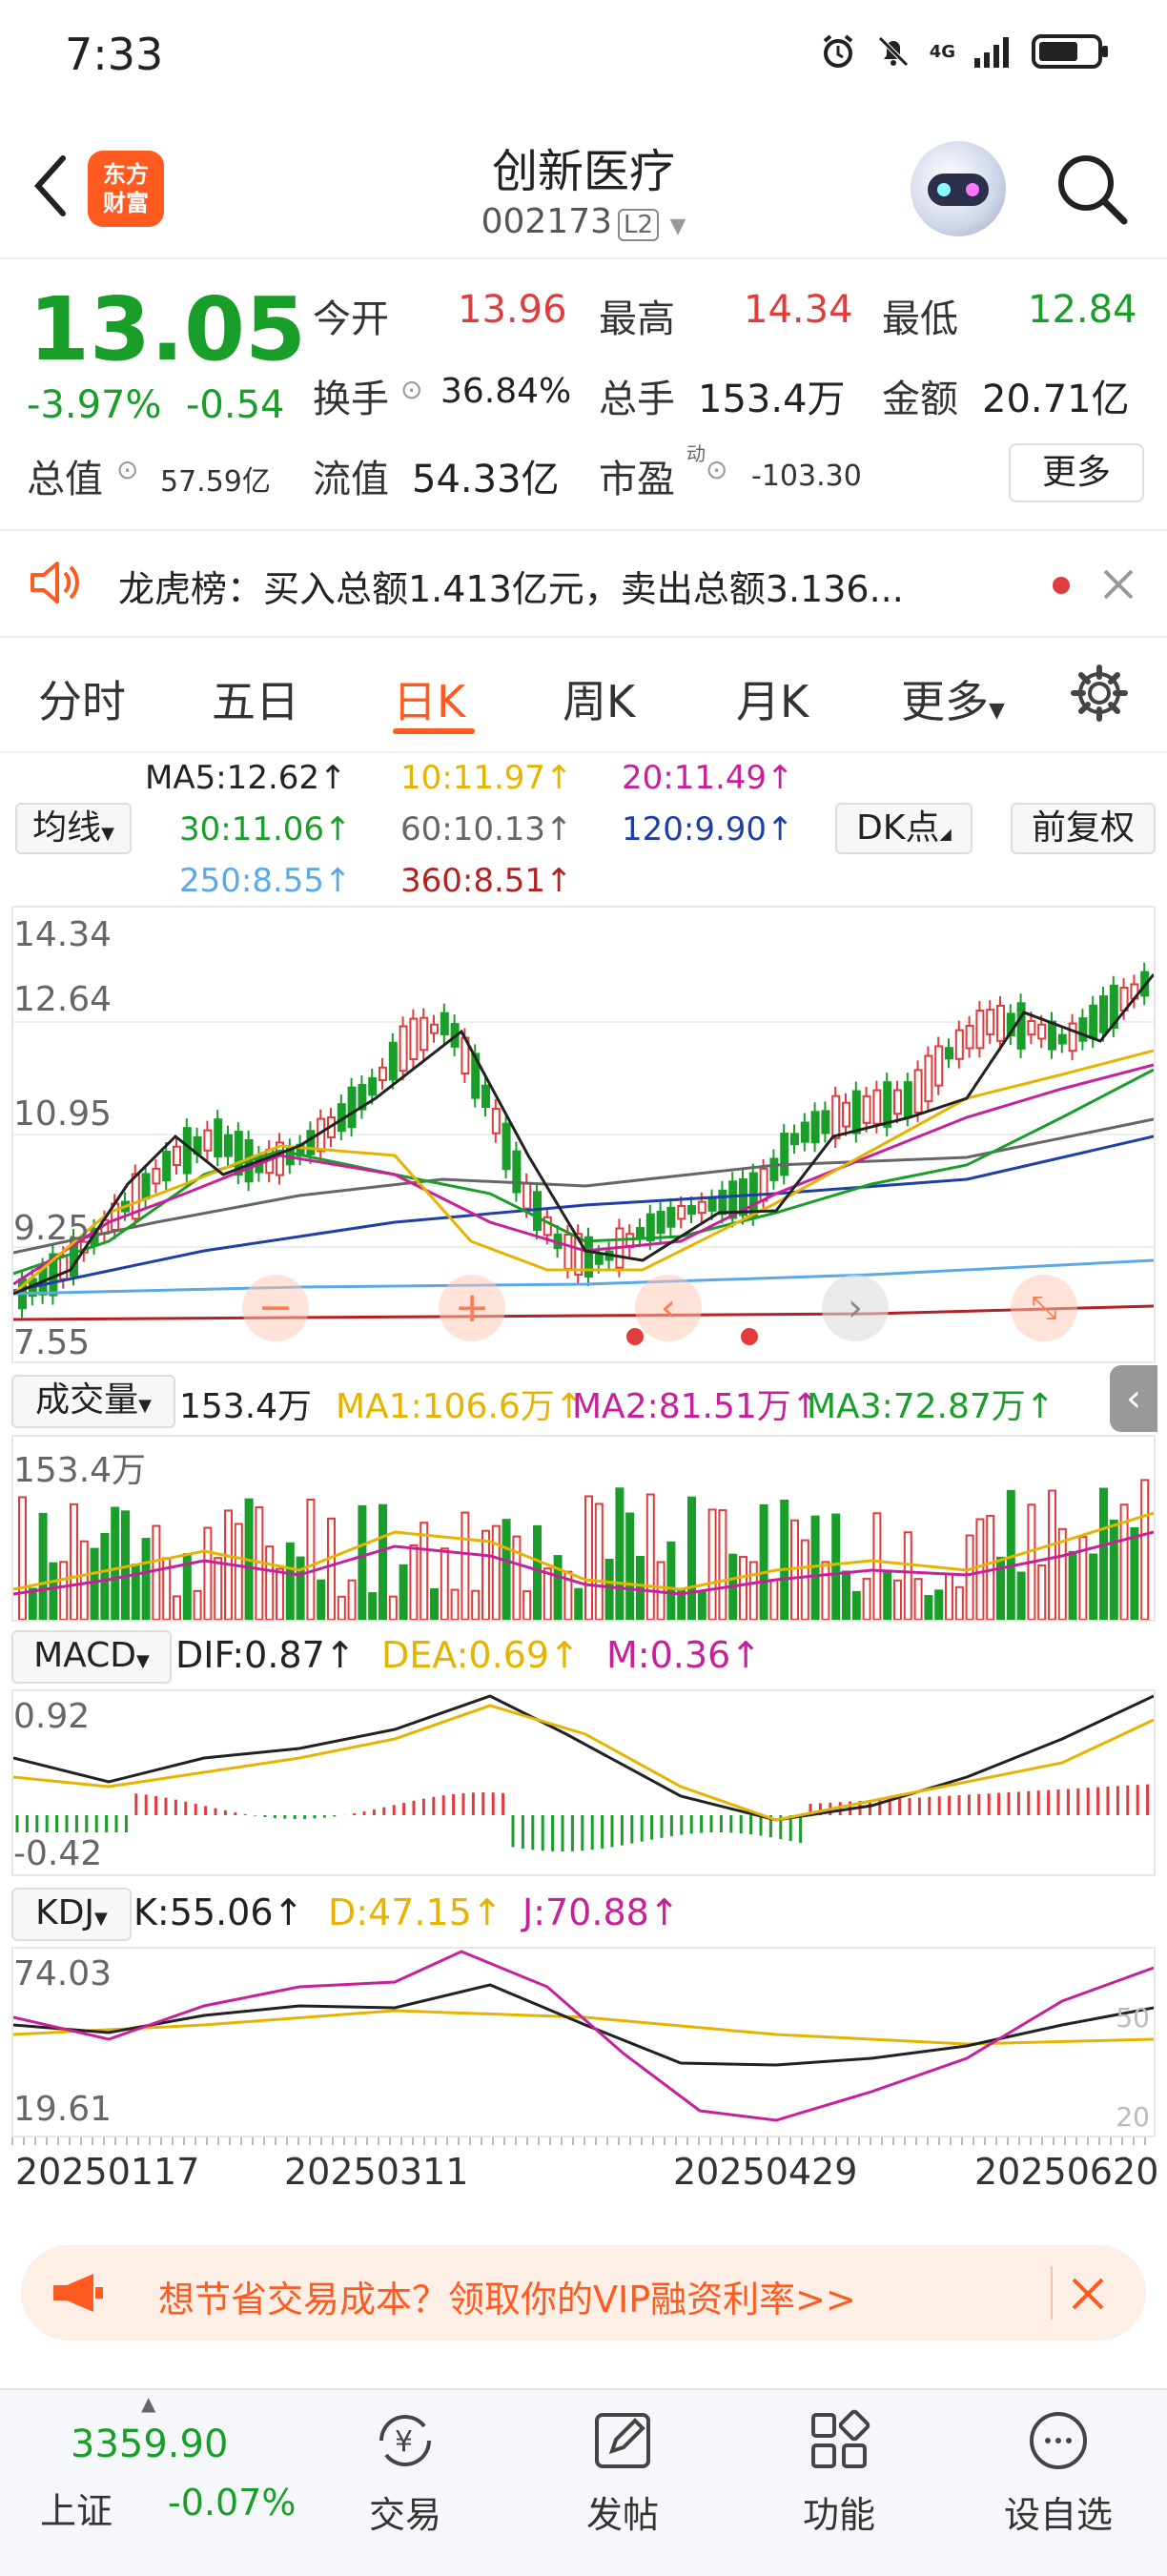  I want to click on turnover-value: 36.84%, so click(506, 391).